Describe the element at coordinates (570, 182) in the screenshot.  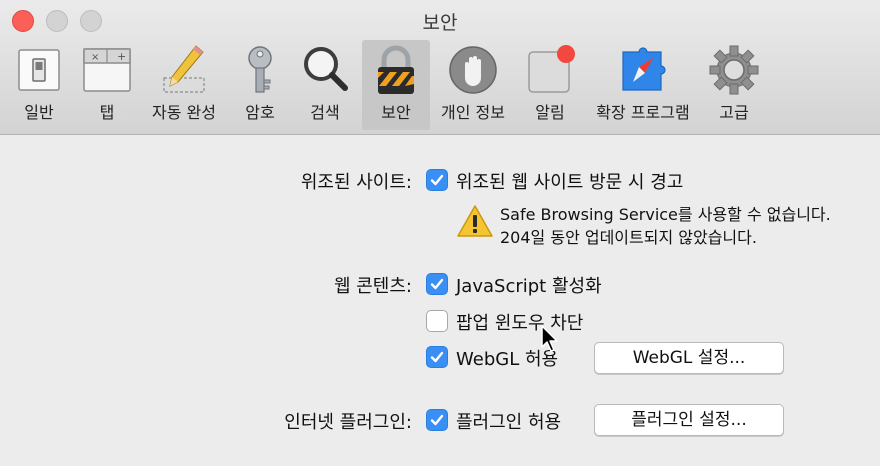
I see `fraud-warning-label: 위조된 웹 사이트 방문 시 경고` at that location.